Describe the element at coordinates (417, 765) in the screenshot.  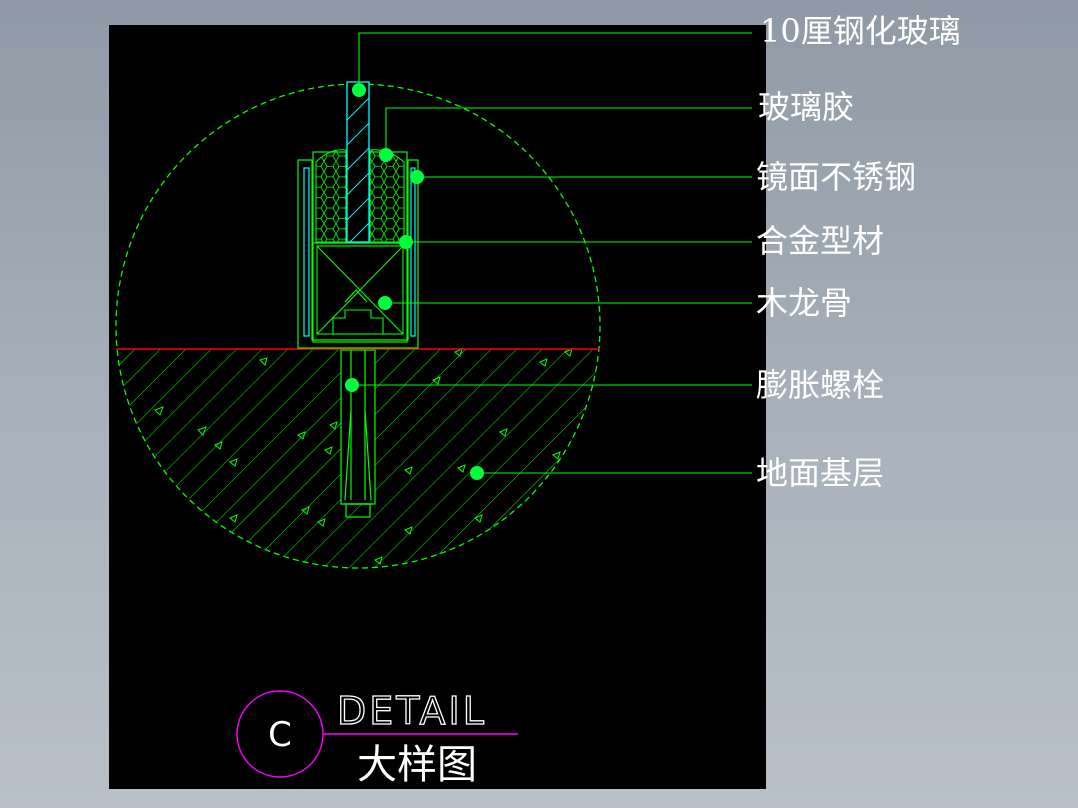
I see `title-subtitle: 大样图` at that location.